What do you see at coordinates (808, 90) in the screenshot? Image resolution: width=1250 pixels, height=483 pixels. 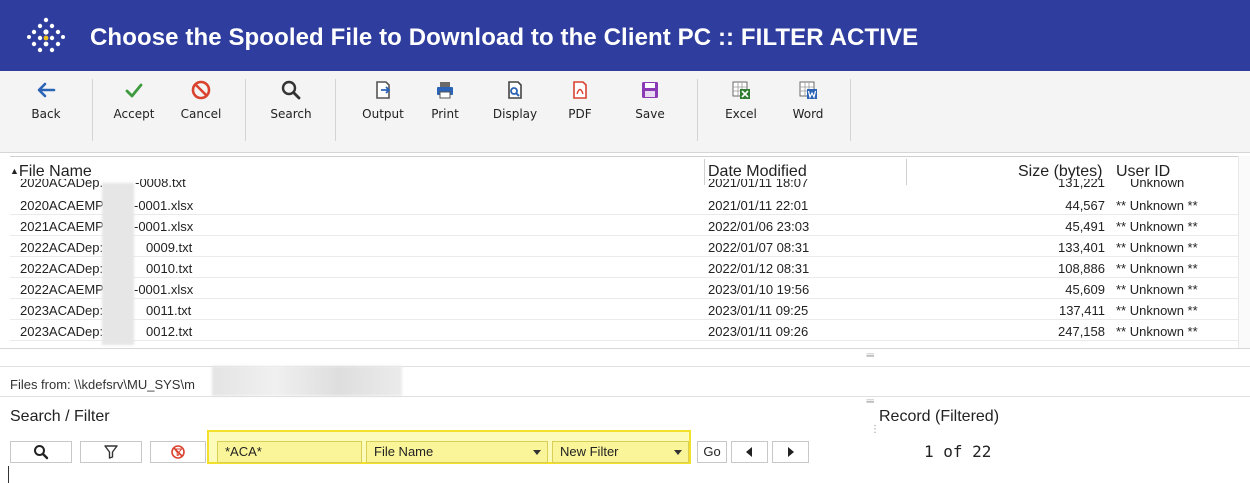 I see `word-icon` at bounding box center [808, 90].